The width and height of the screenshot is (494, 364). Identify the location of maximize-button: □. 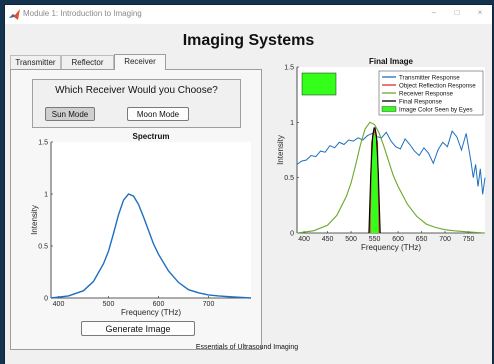
(457, 12).